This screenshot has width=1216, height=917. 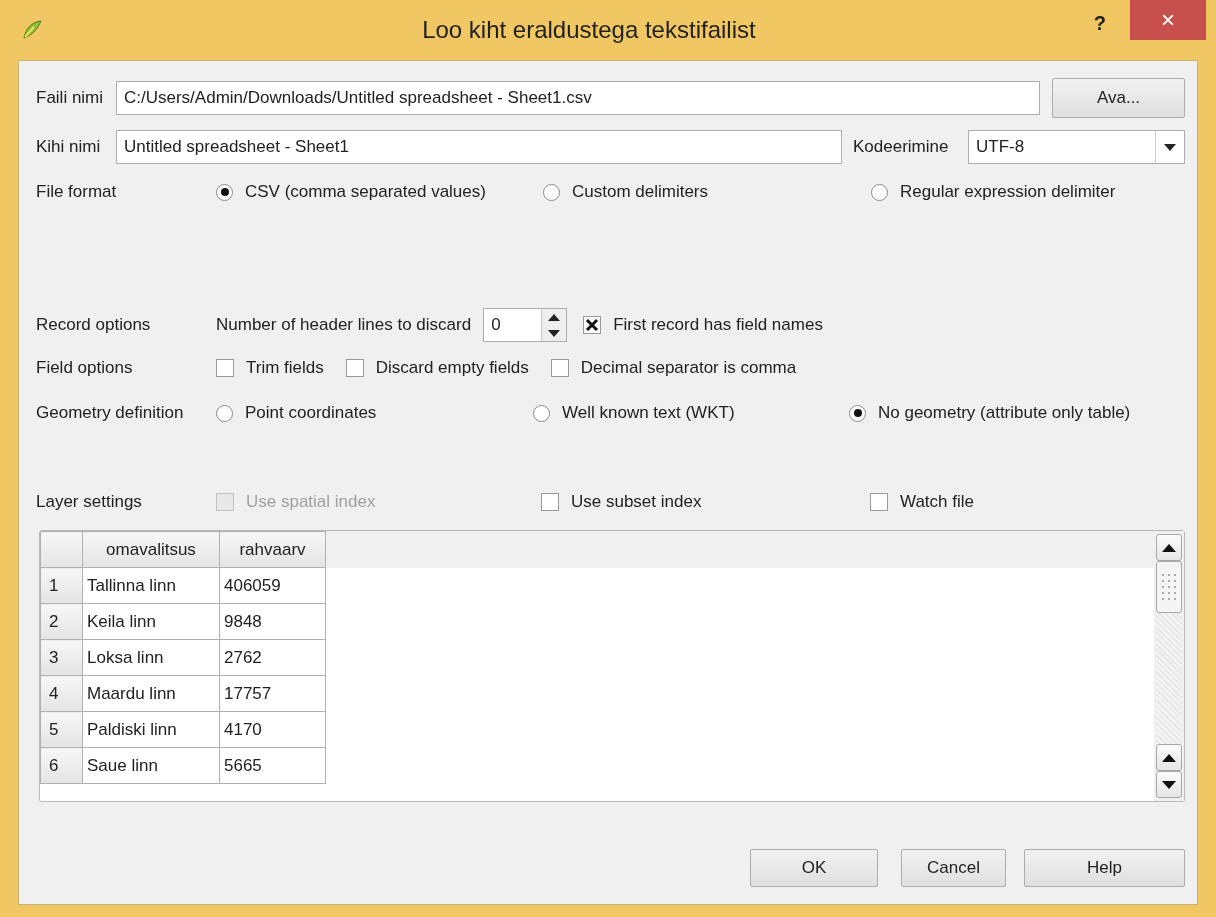 I want to click on table-cell: 9848, so click(x=272, y=621).